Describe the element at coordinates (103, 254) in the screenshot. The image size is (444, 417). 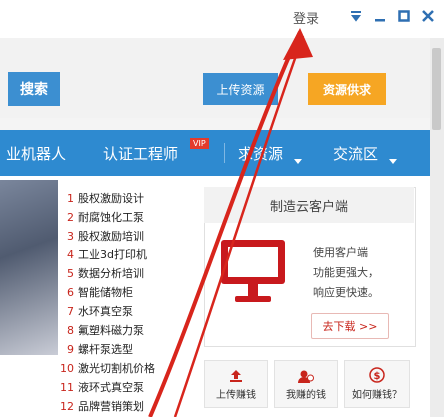
I see `list-item: 4 工业3d打印机` at that location.